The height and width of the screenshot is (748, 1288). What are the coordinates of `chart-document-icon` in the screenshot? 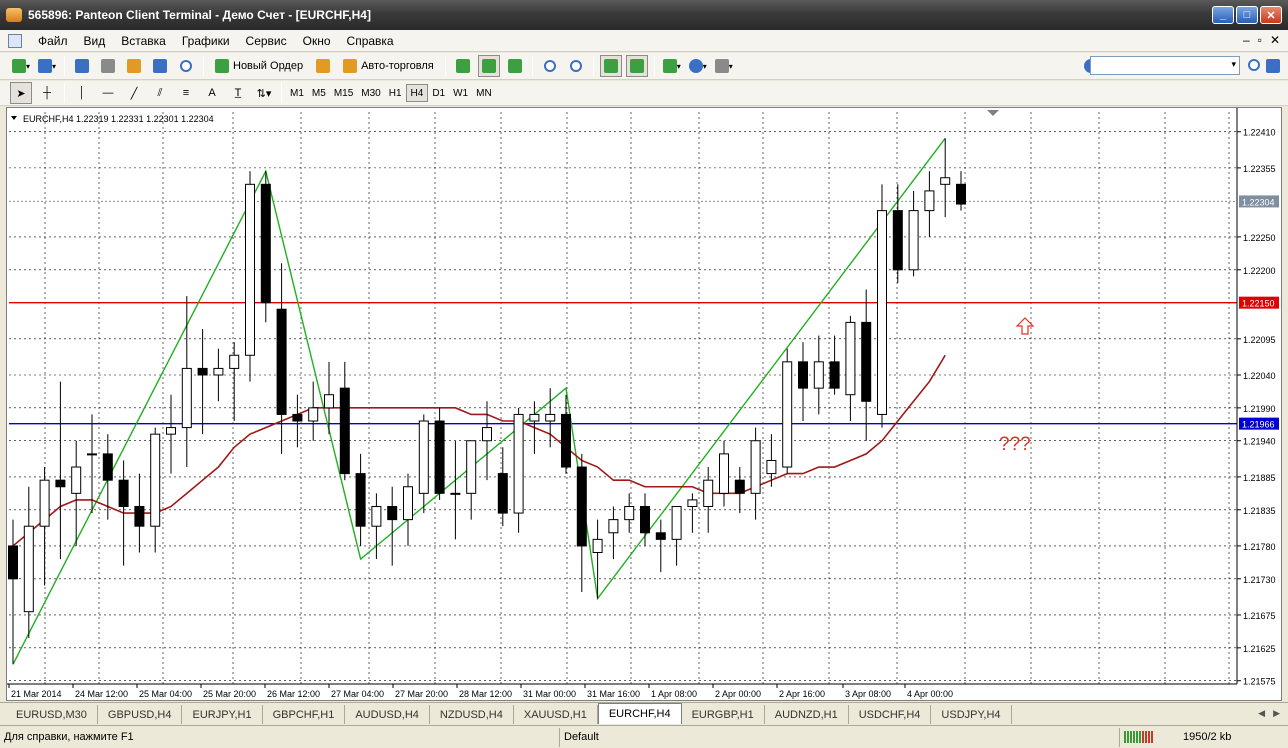 It's located at (15, 40).